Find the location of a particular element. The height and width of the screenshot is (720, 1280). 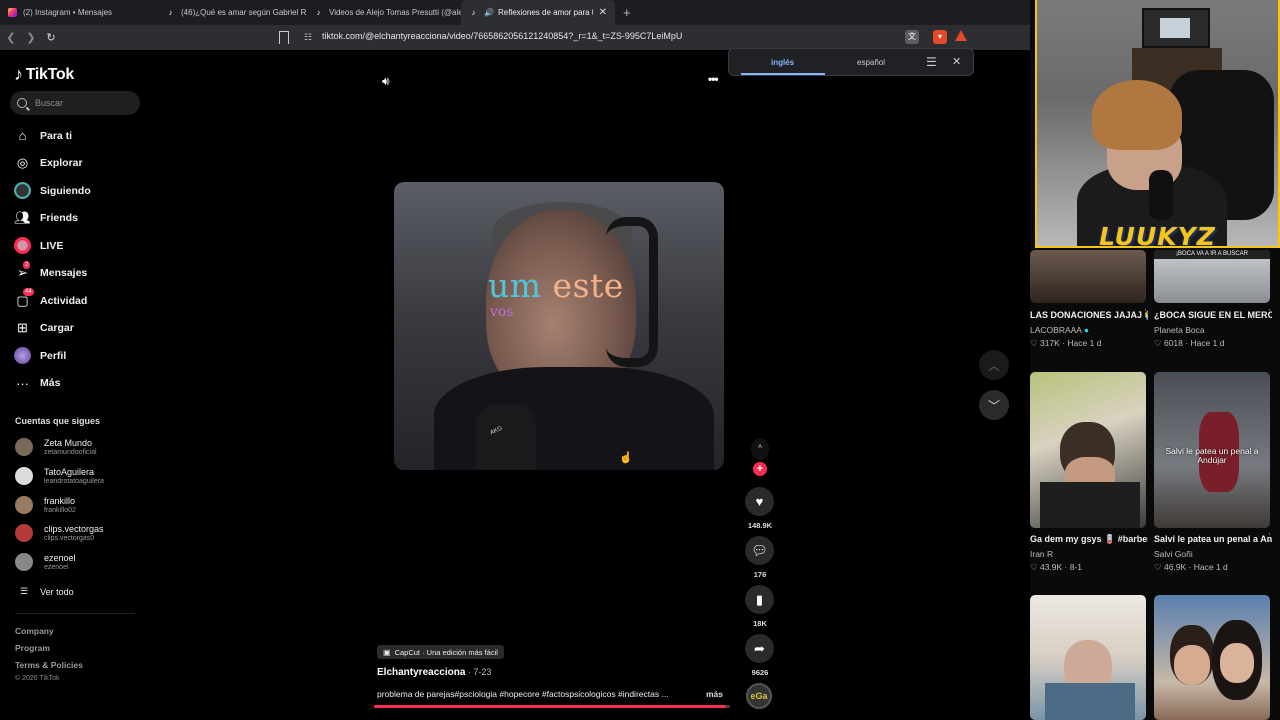

caption-word: este is located at coordinates (588, 285).